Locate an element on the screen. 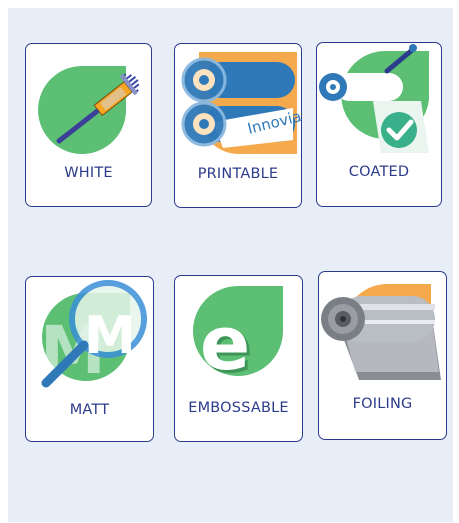  card-label: PRINTABLE is located at coordinates (238, 174).